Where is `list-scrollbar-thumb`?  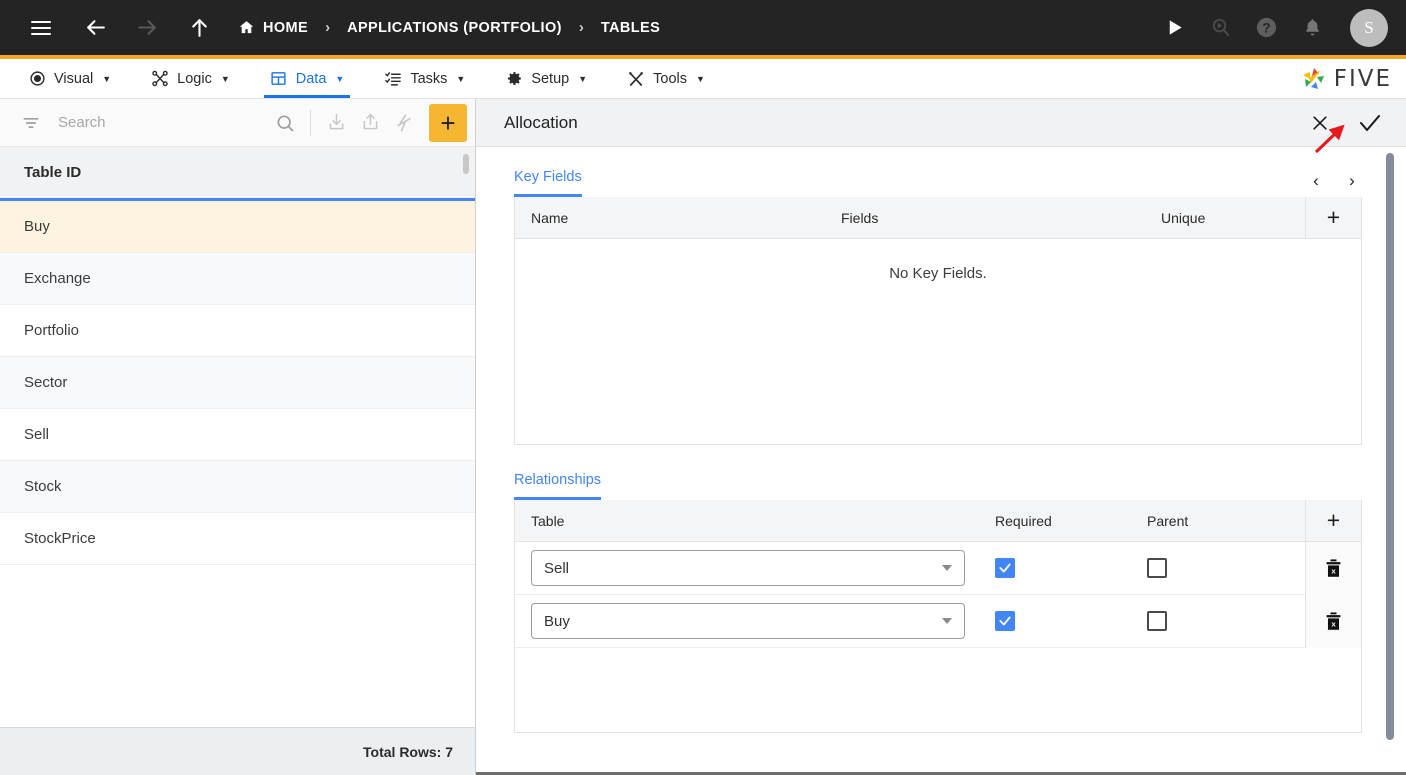
list-scrollbar-thumb is located at coordinates (466, 164).